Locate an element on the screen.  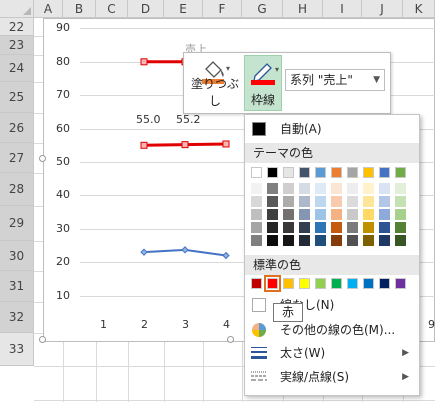
row-header-32: 32 is located at coordinates (17, 317).